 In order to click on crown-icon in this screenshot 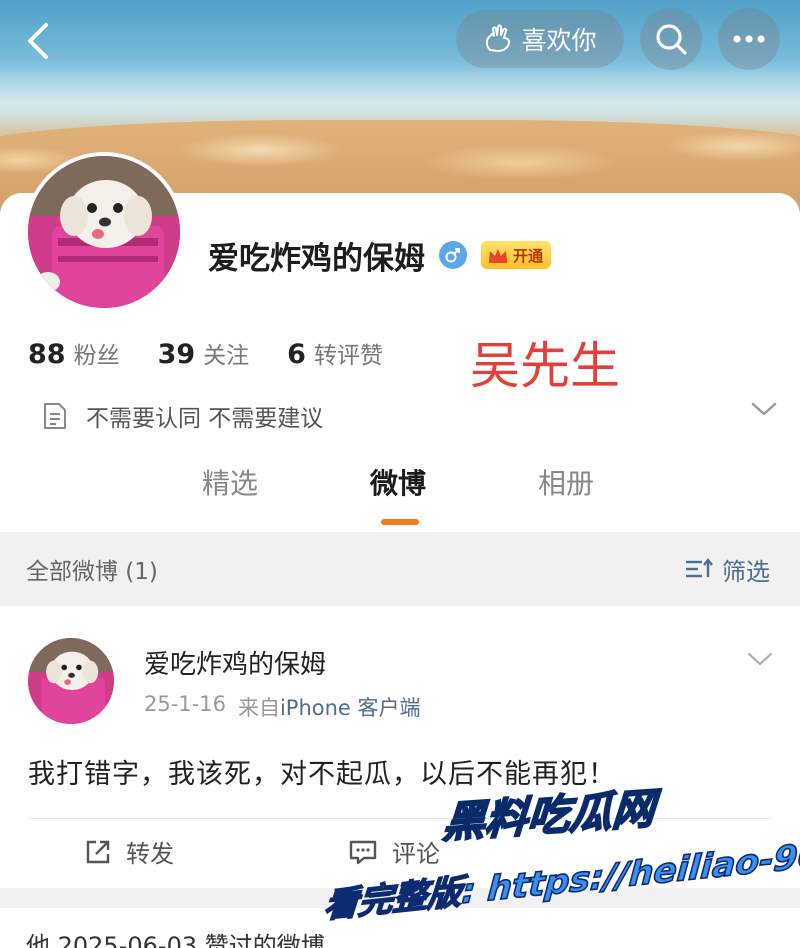, I will do `click(498, 256)`.